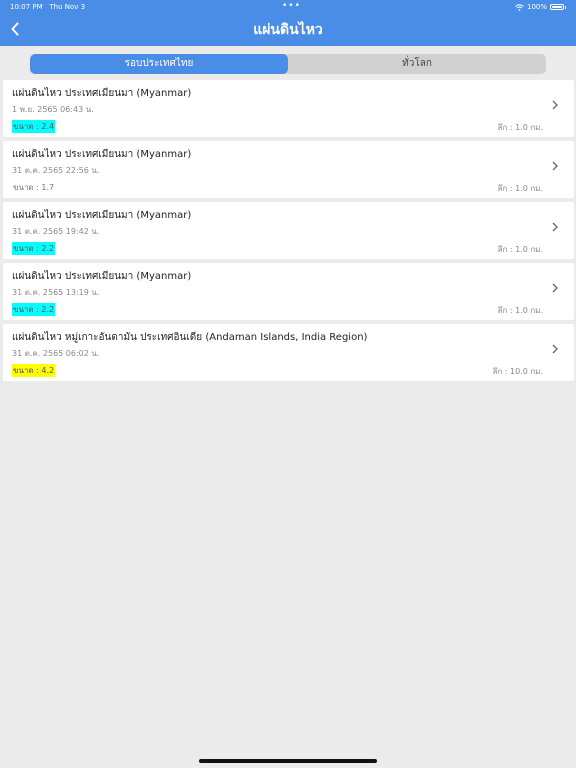  What do you see at coordinates (536, 7) in the screenshot?
I see `battery-percent: 100%` at bounding box center [536, 7].